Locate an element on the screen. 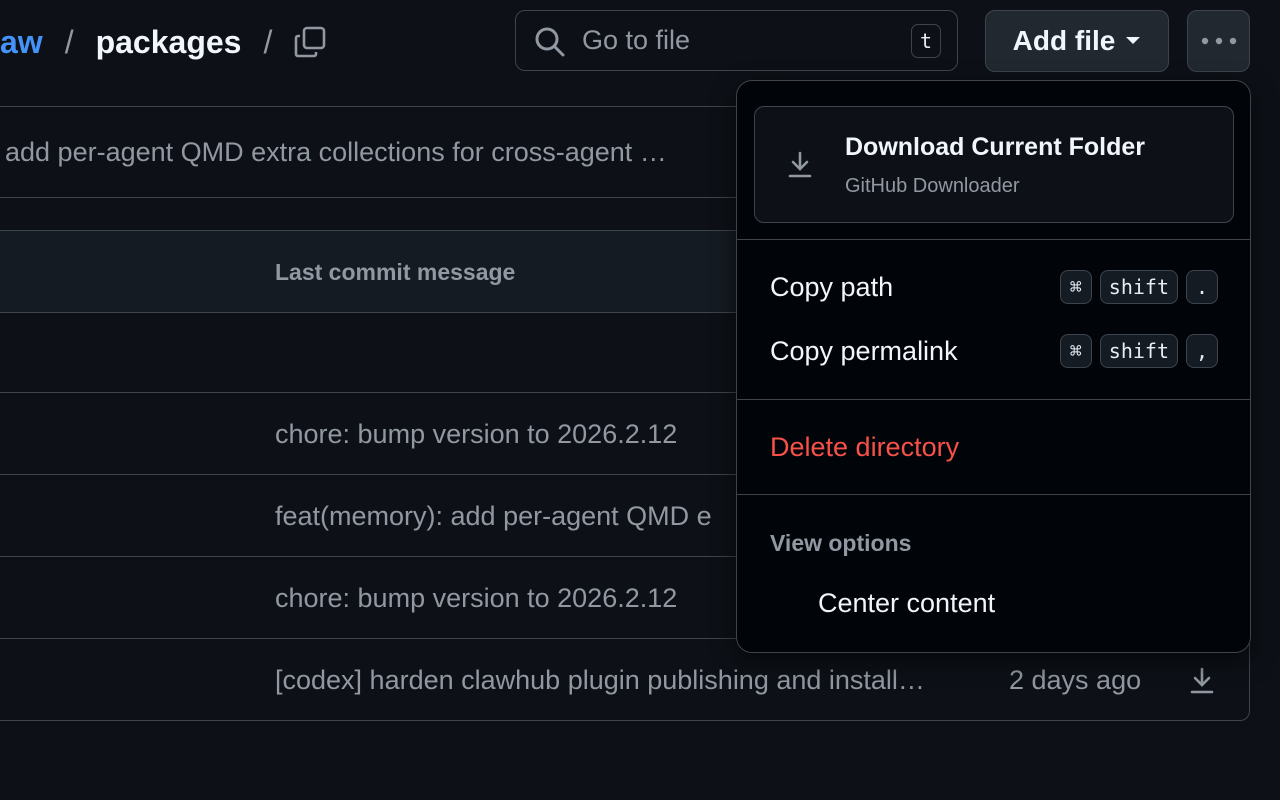  copy-permalink-item: Copy permalink is located at coordinates (864, 351).